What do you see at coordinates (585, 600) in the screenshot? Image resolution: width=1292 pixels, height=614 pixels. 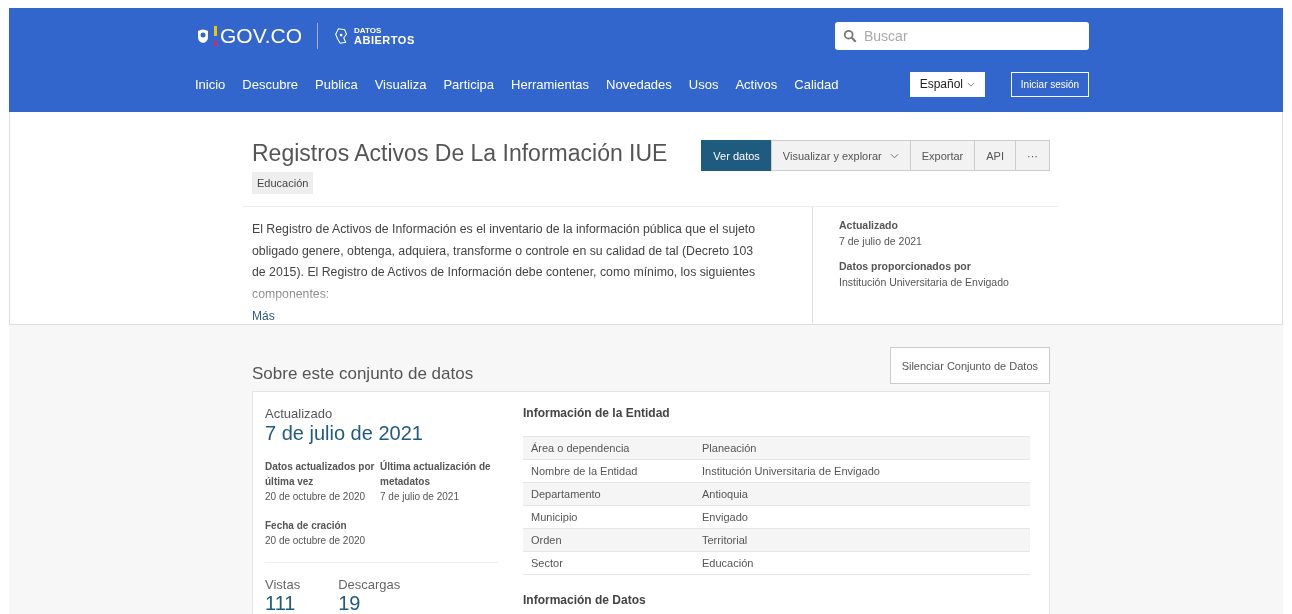 I see `subsection-title: Información de Datos` at bounding box center [585, 600].